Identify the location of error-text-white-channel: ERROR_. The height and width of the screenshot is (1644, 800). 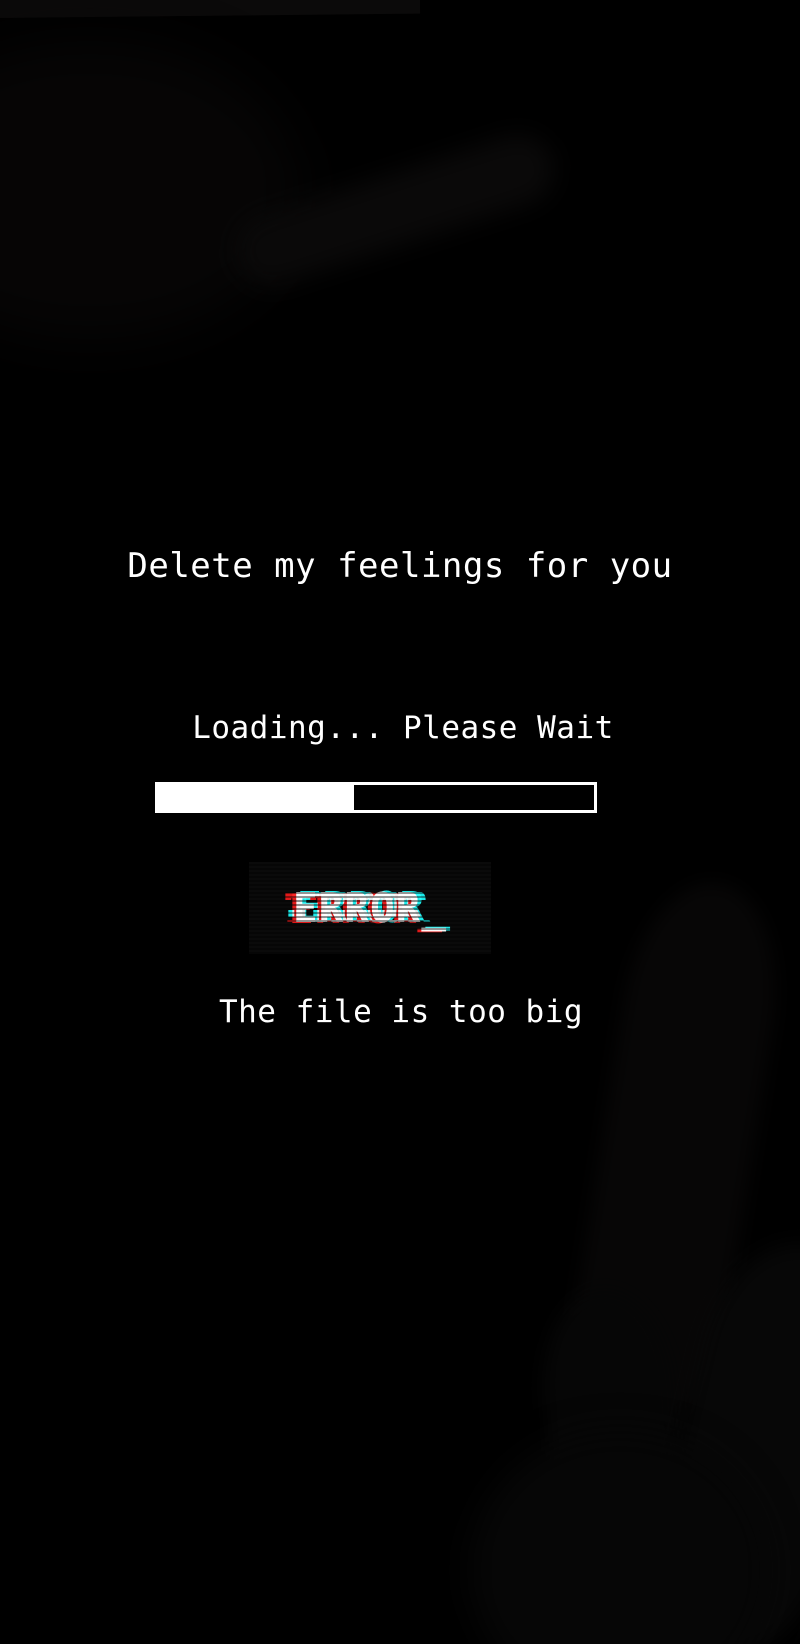
(370, 908).